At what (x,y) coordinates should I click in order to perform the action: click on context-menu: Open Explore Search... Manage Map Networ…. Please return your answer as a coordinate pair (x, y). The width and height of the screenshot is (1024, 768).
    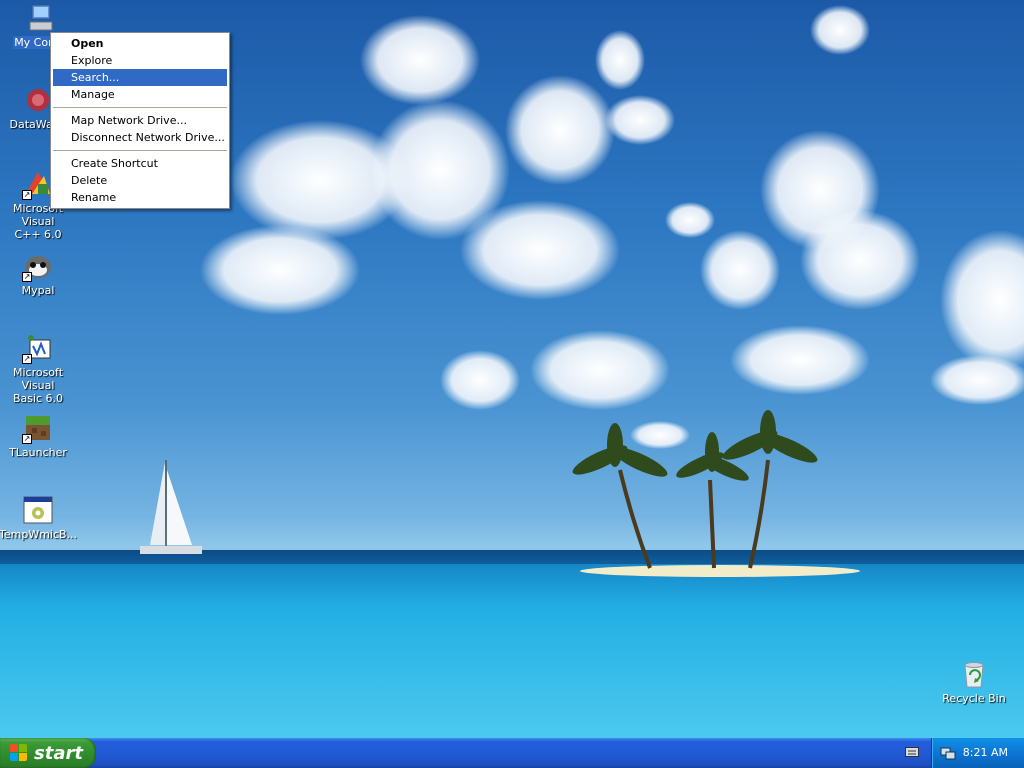
    Looking at the image, I should click on (140, 120).